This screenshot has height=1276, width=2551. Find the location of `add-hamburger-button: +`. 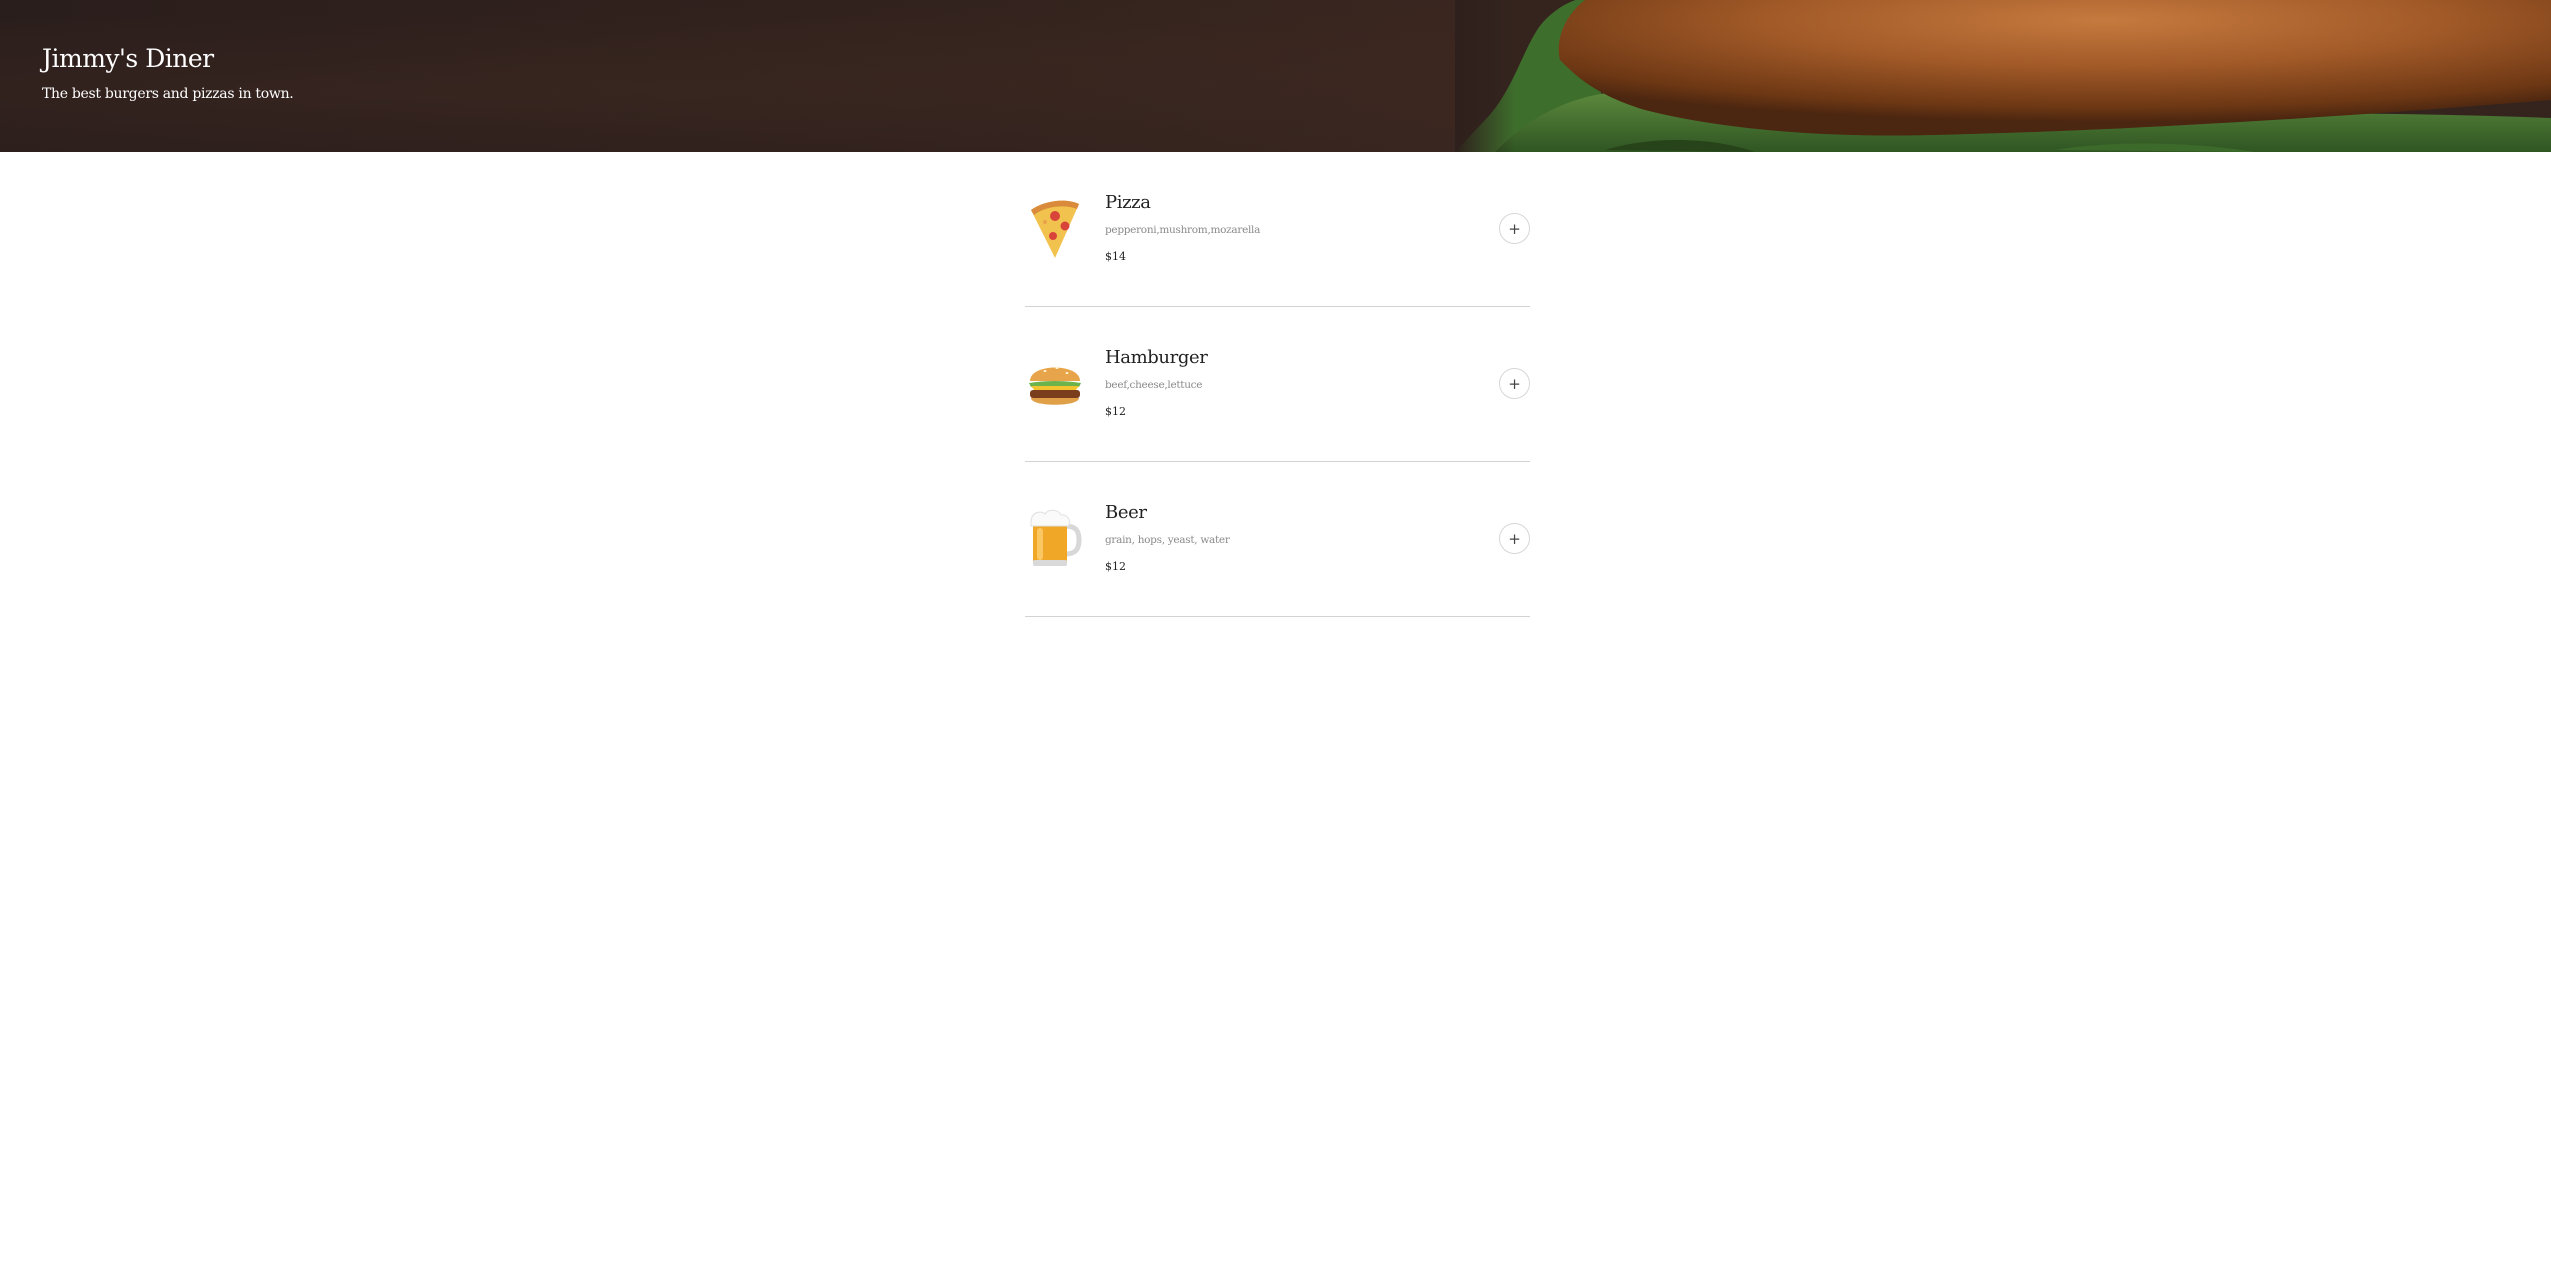

add-hamburger-button: + is located at coordinates (1514, 383).